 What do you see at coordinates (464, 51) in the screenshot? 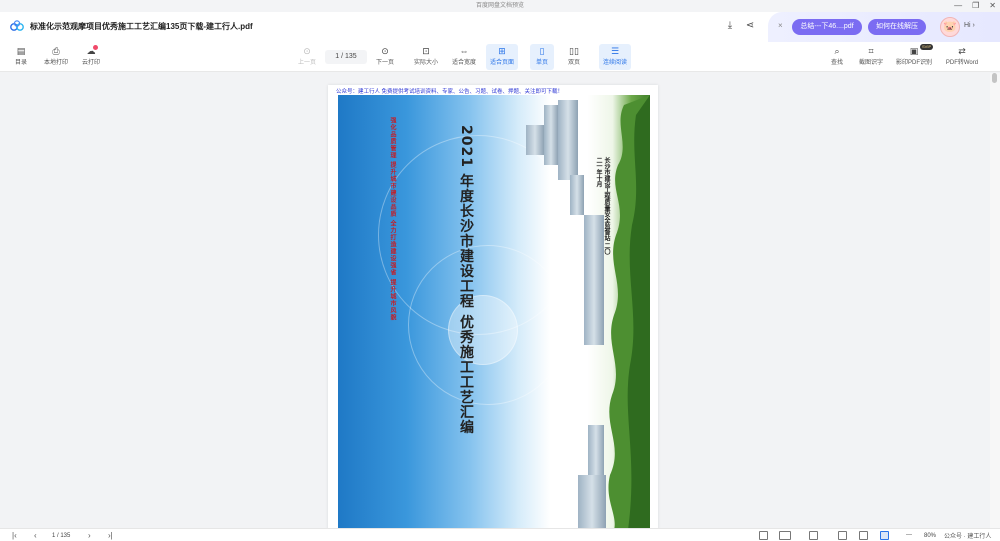
I see `fit-width-icon: ⇔` at bounding box center [464, 51].